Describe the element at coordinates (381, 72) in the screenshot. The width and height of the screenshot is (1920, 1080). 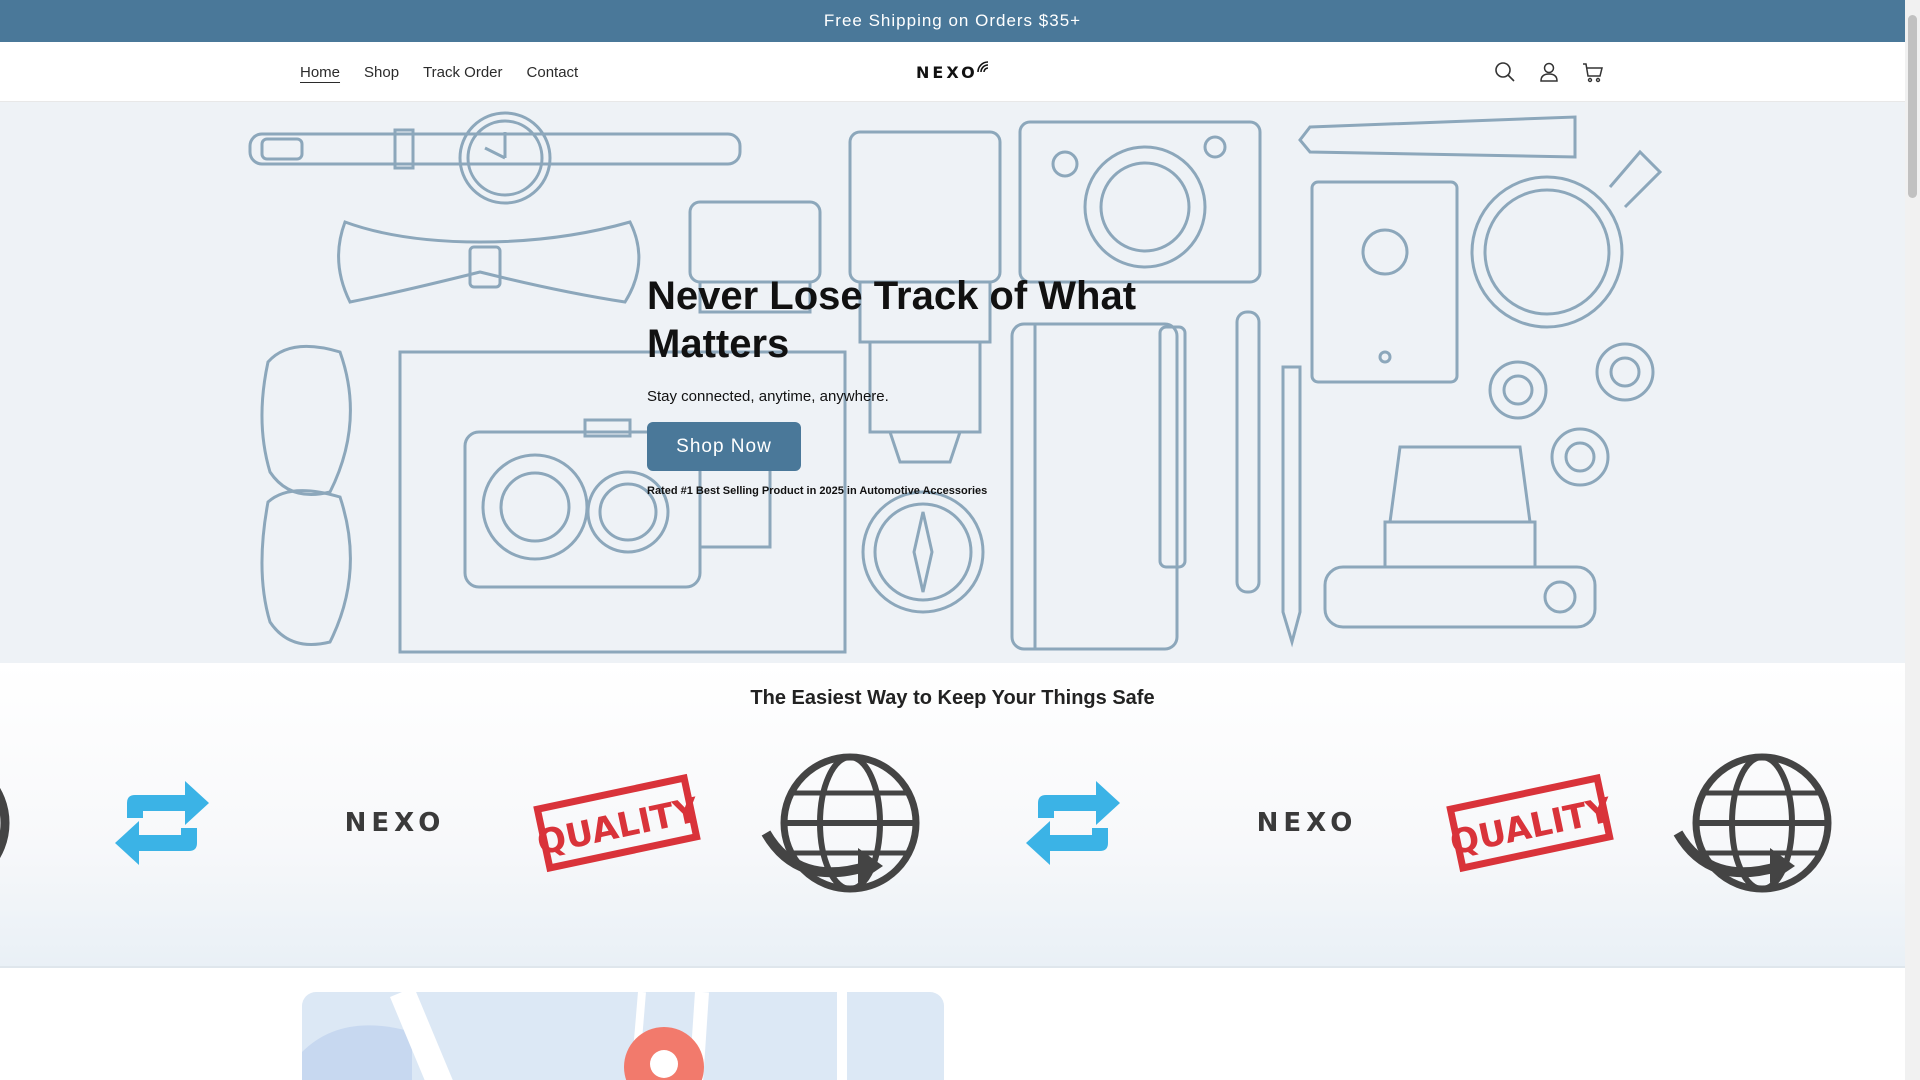
I see `nav-shop: Shop` at that location.